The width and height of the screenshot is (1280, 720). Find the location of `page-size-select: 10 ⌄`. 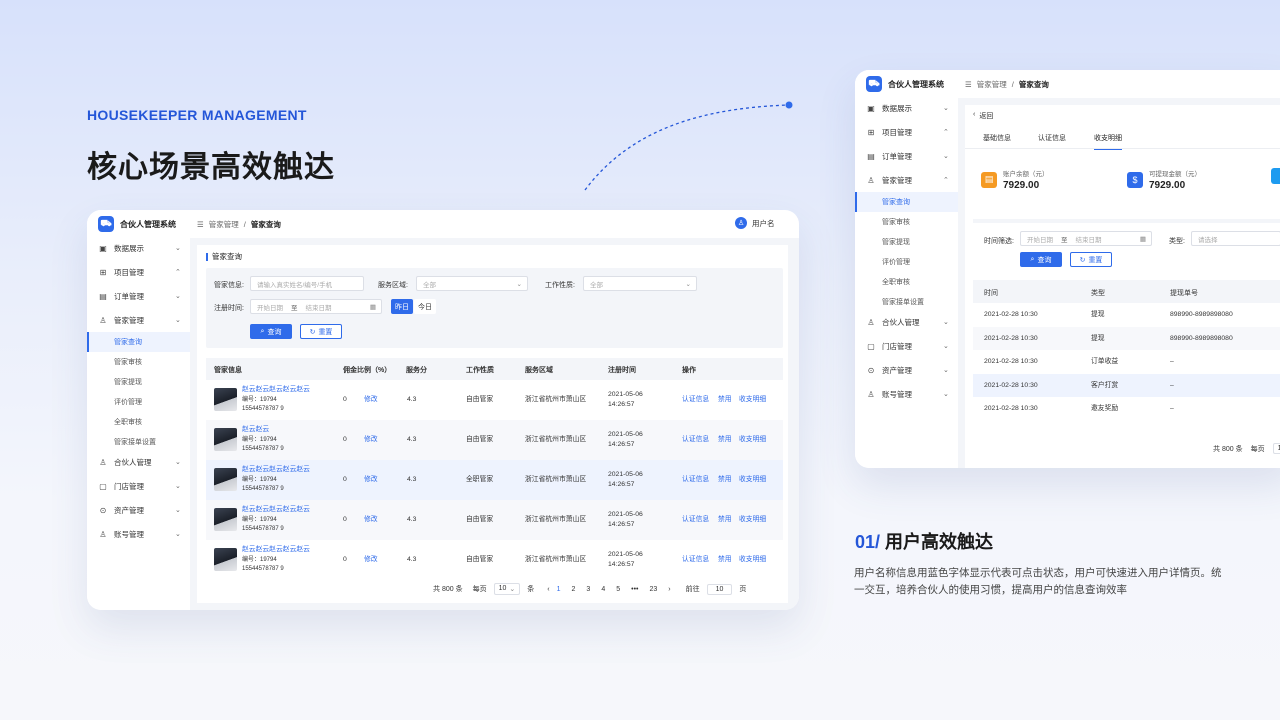

page-size-select: 10 ⌄ is located at coordinates (507, 589).